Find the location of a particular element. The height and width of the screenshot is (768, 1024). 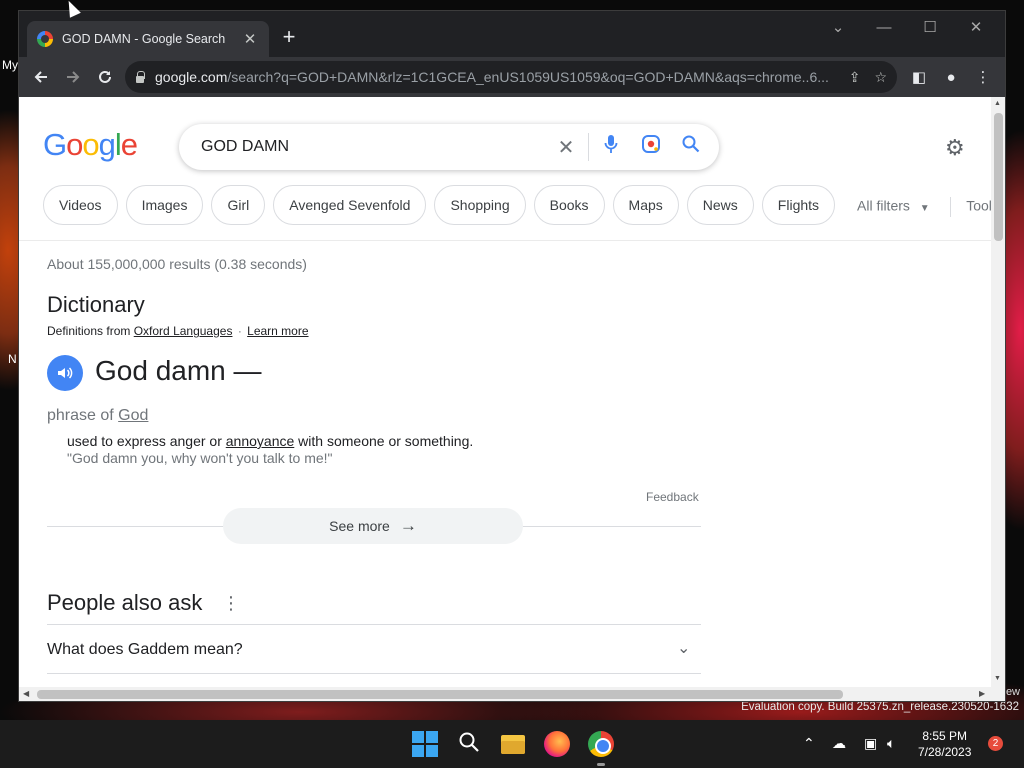

feedback-link: Feedback is located at coordinates (672, 497).